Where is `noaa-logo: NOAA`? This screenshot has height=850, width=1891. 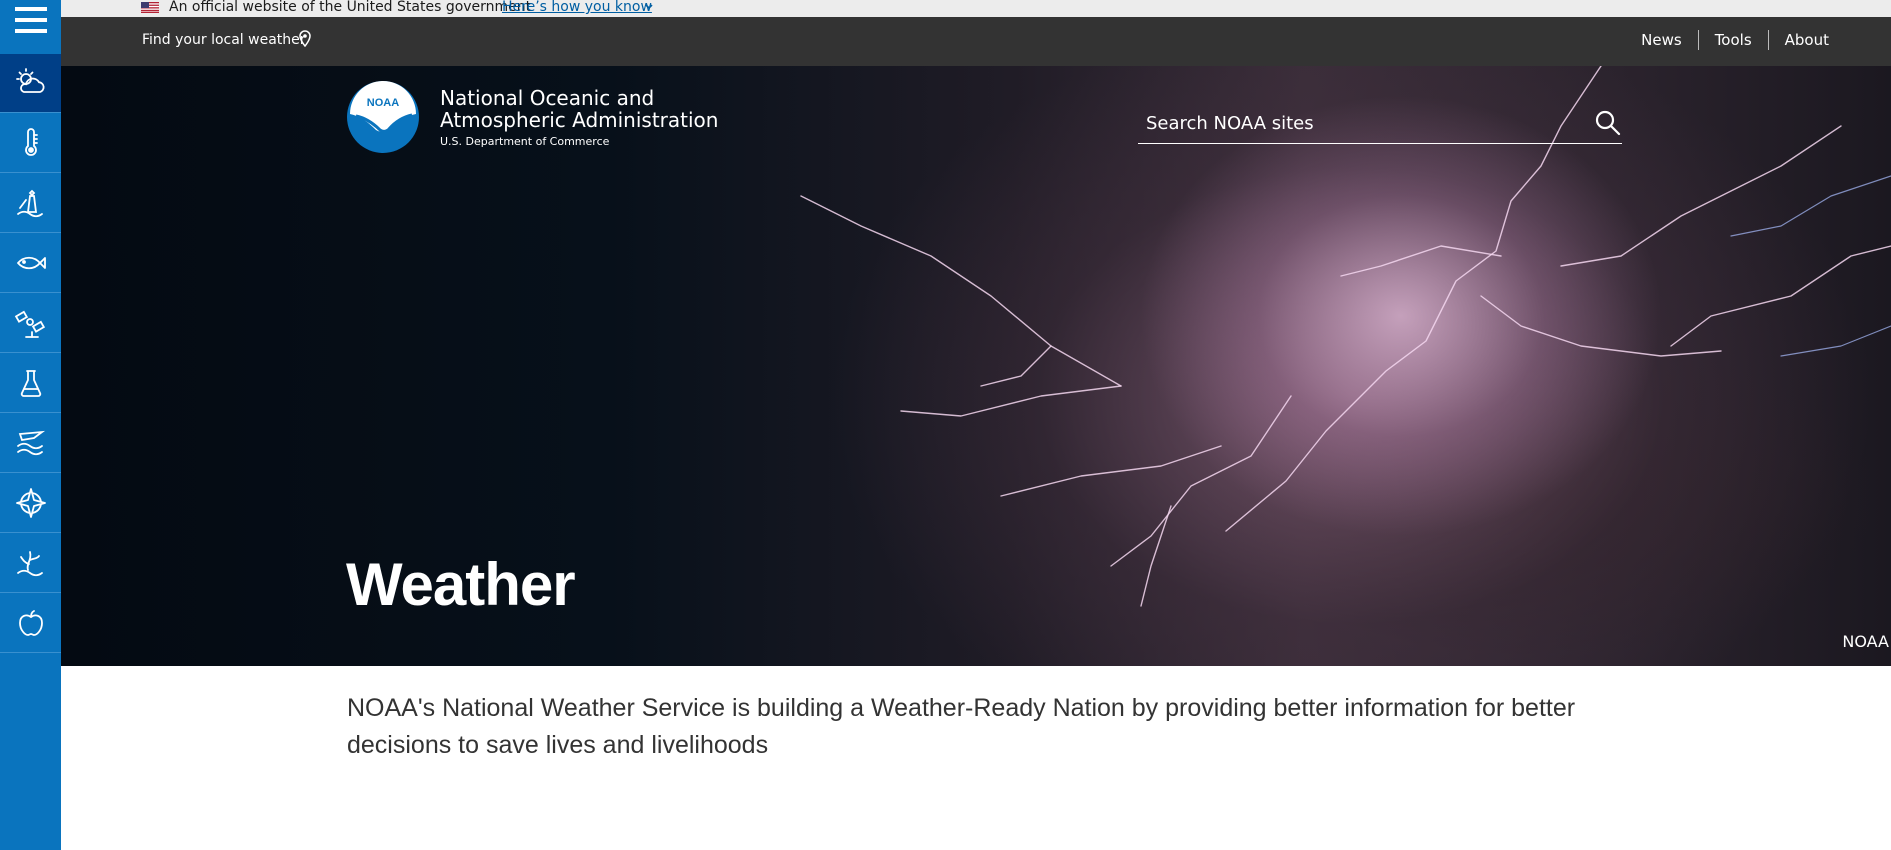
noaa-logo: NOAA is located at coordinates (383, 117).